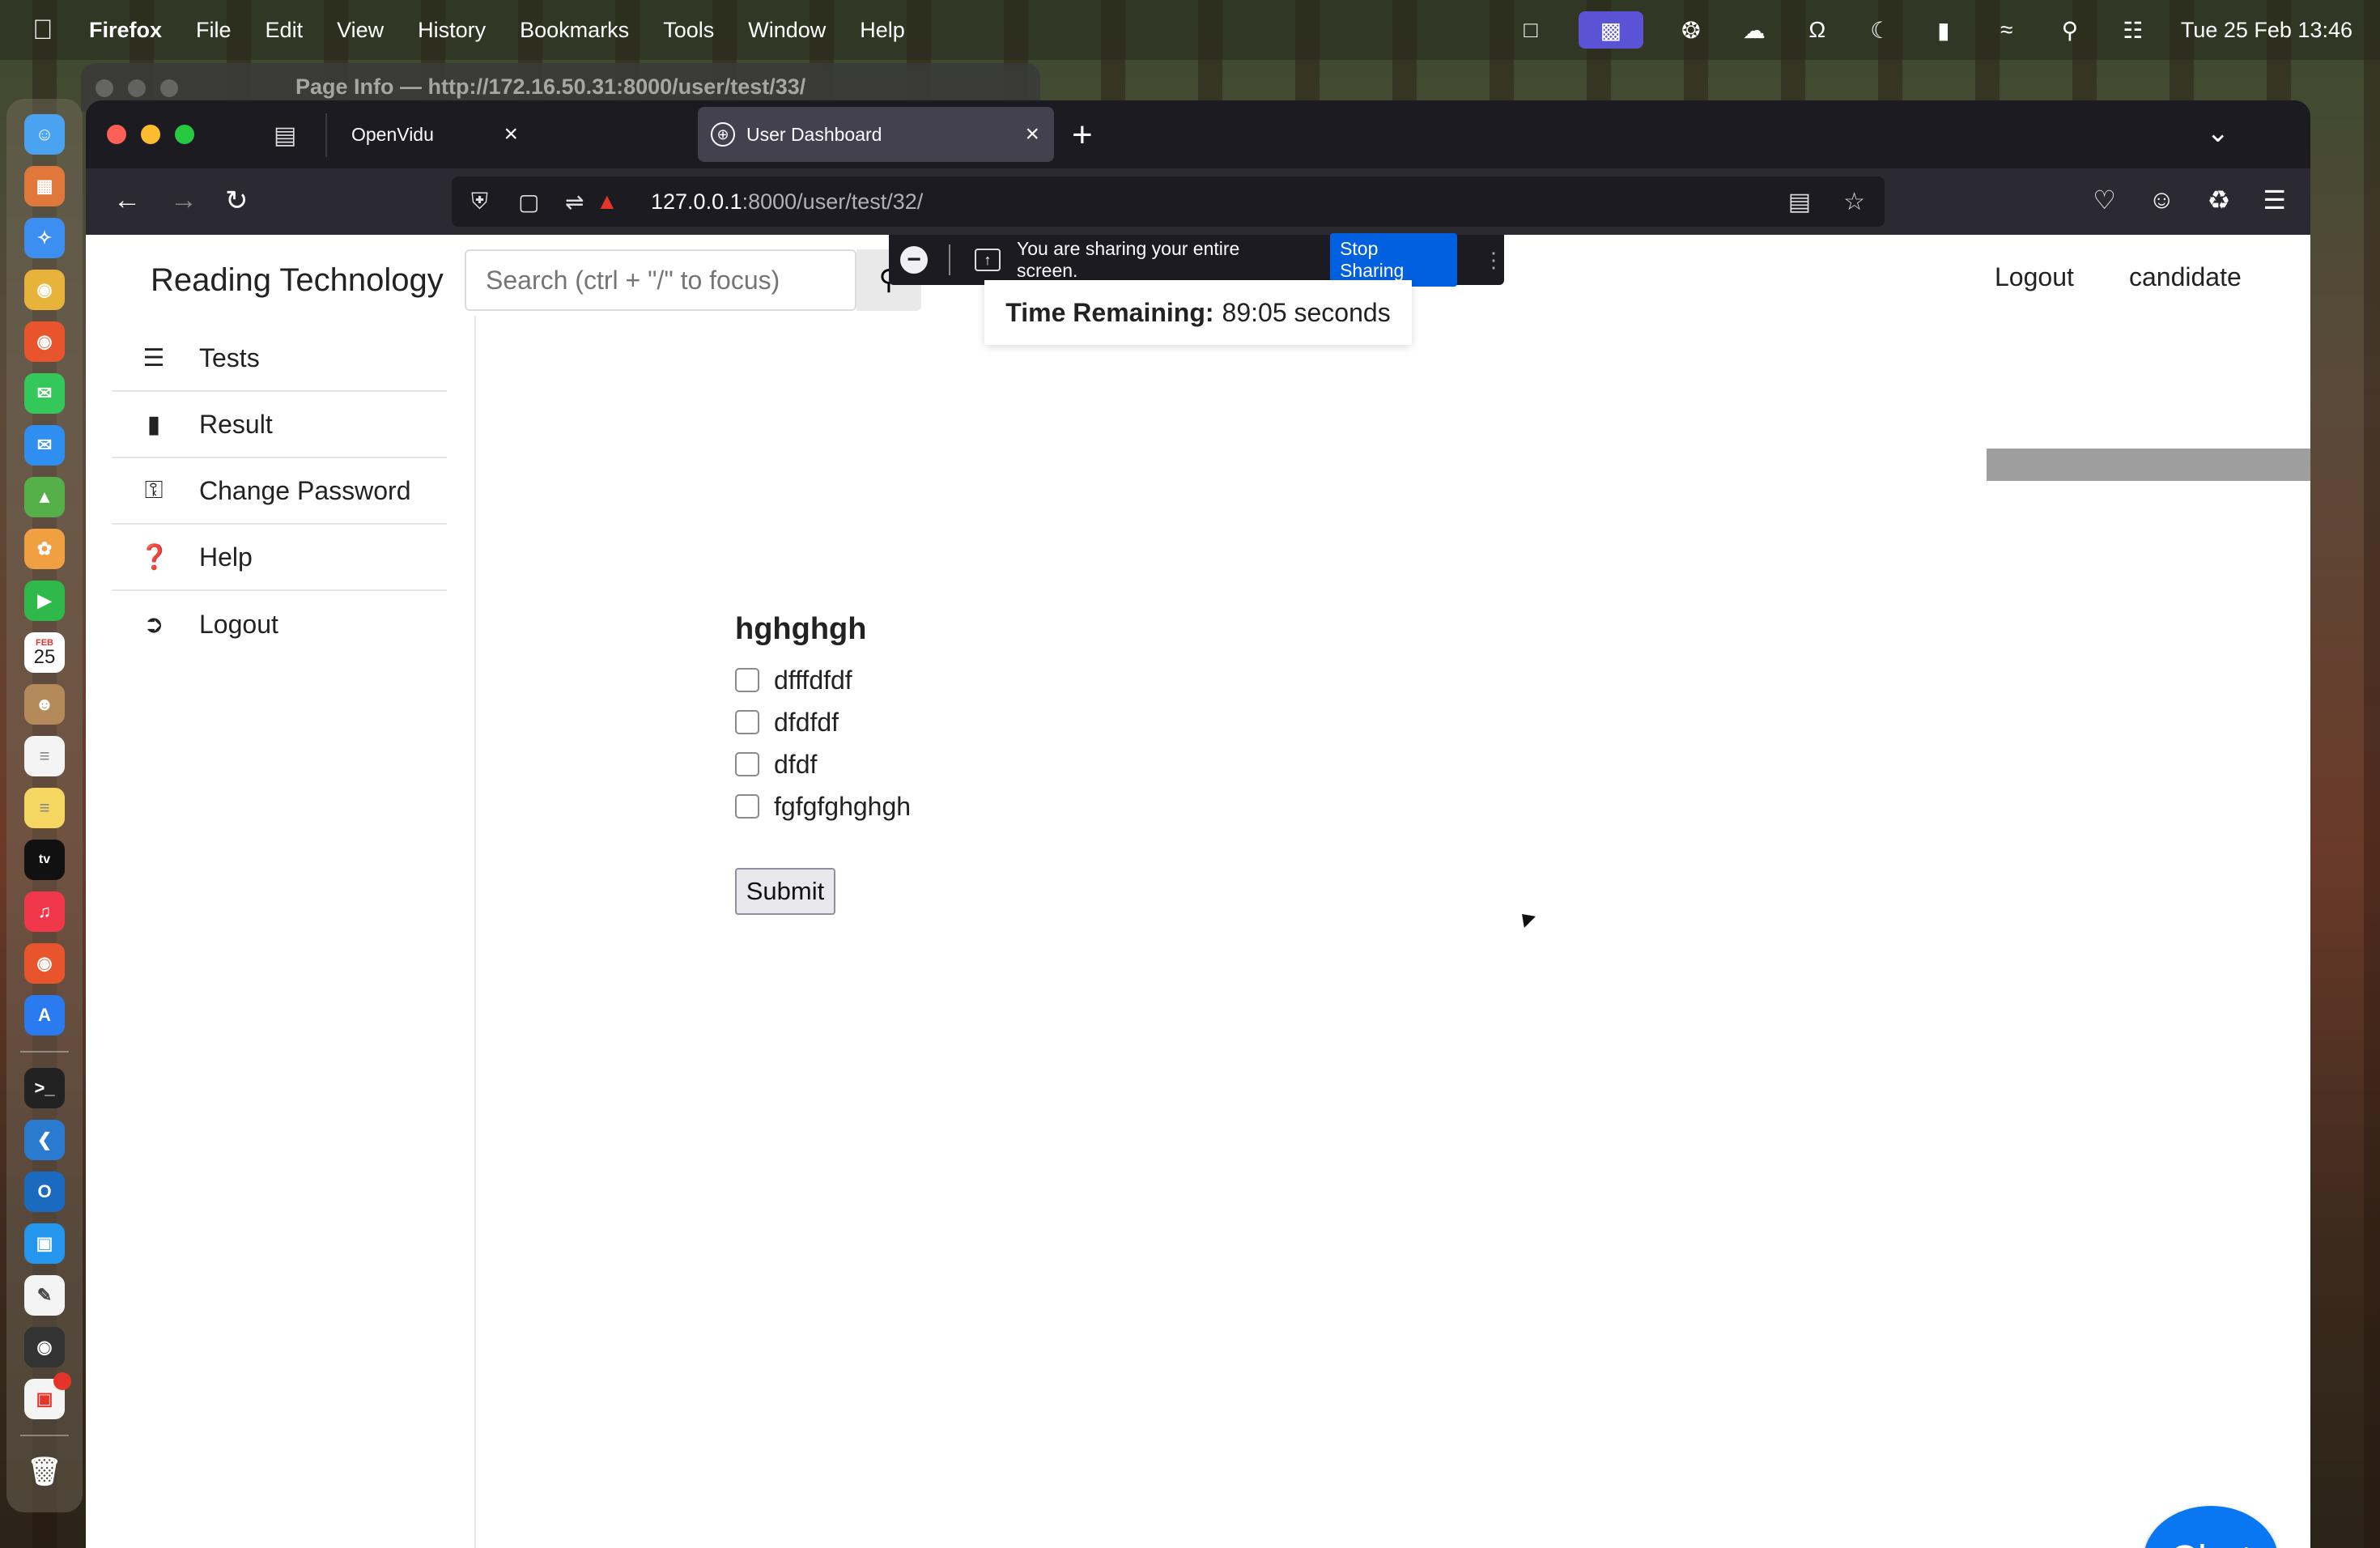  What do you see at coordinates (45, 652) in the screenshot?
I see `calendar-icon: FEB 25` at bounding box center [45, 652].